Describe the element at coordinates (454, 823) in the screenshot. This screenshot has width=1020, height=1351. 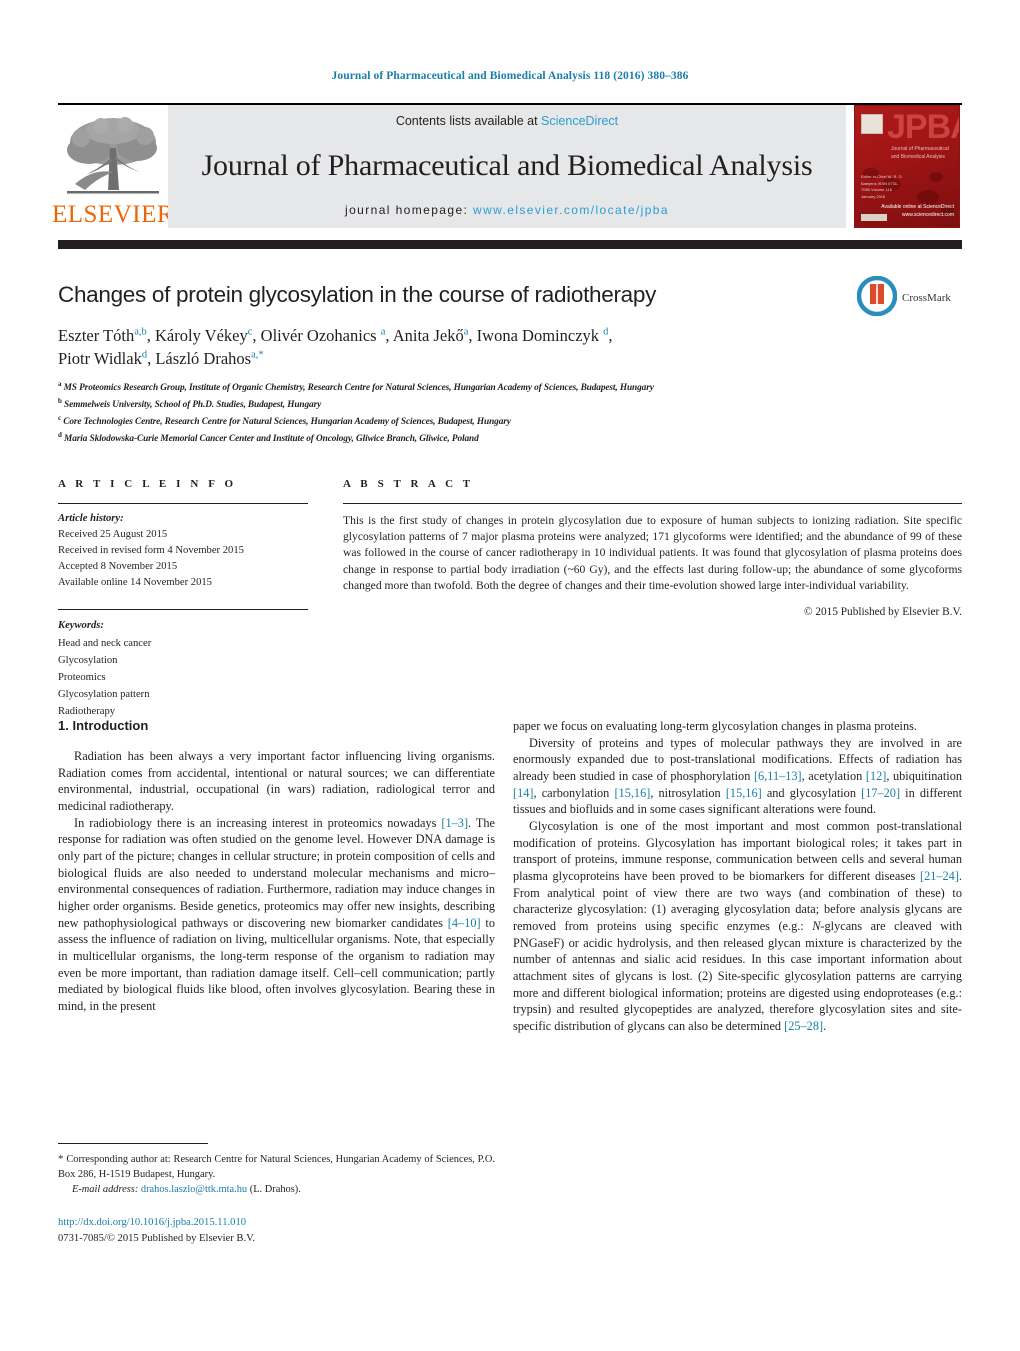
I see `citation-1-3: [1–3]` at that location.